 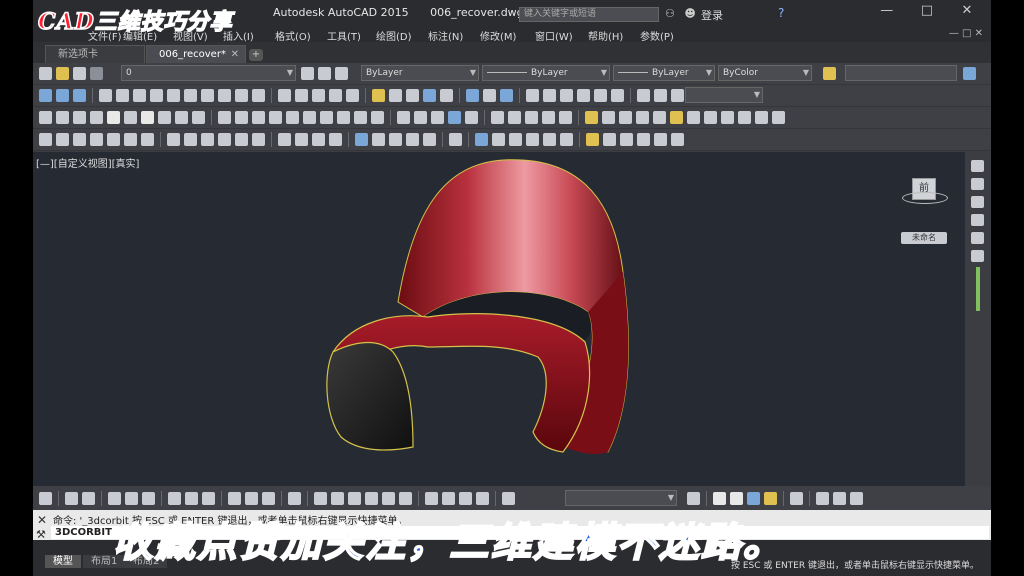 I want to click on render-region-icon, so click(x=761, y=117).